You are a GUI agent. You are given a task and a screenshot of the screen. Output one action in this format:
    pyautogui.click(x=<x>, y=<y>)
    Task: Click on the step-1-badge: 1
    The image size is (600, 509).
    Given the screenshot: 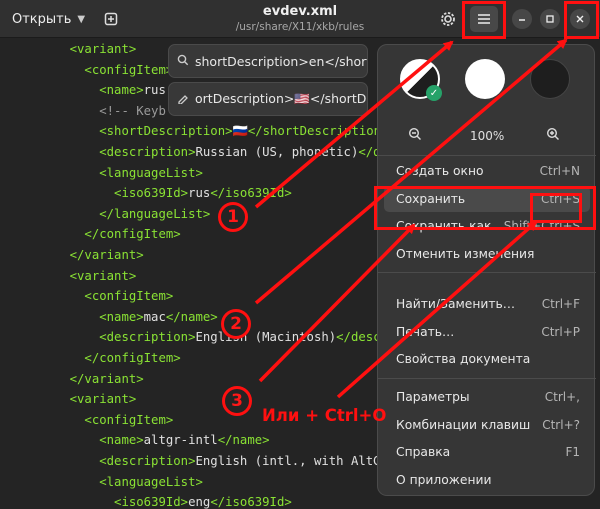 What is the action you would take?
    pyautogui.click(x=233, y=217)
    